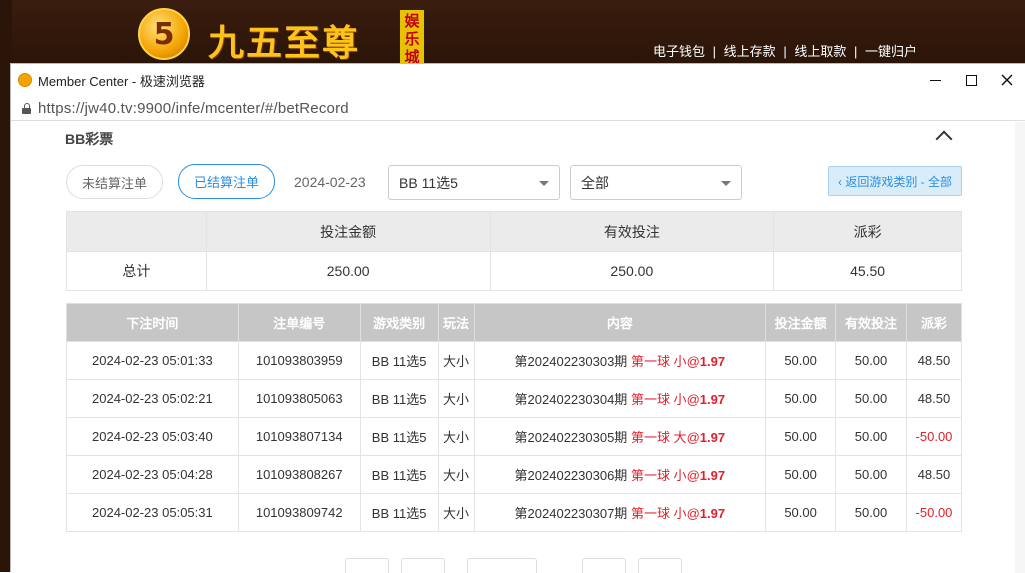 This screenshot has height=573, width=1025. Describe the element at coordinates (571, 399) in the screenshot. I see `period: 第202402230304期` at that location.